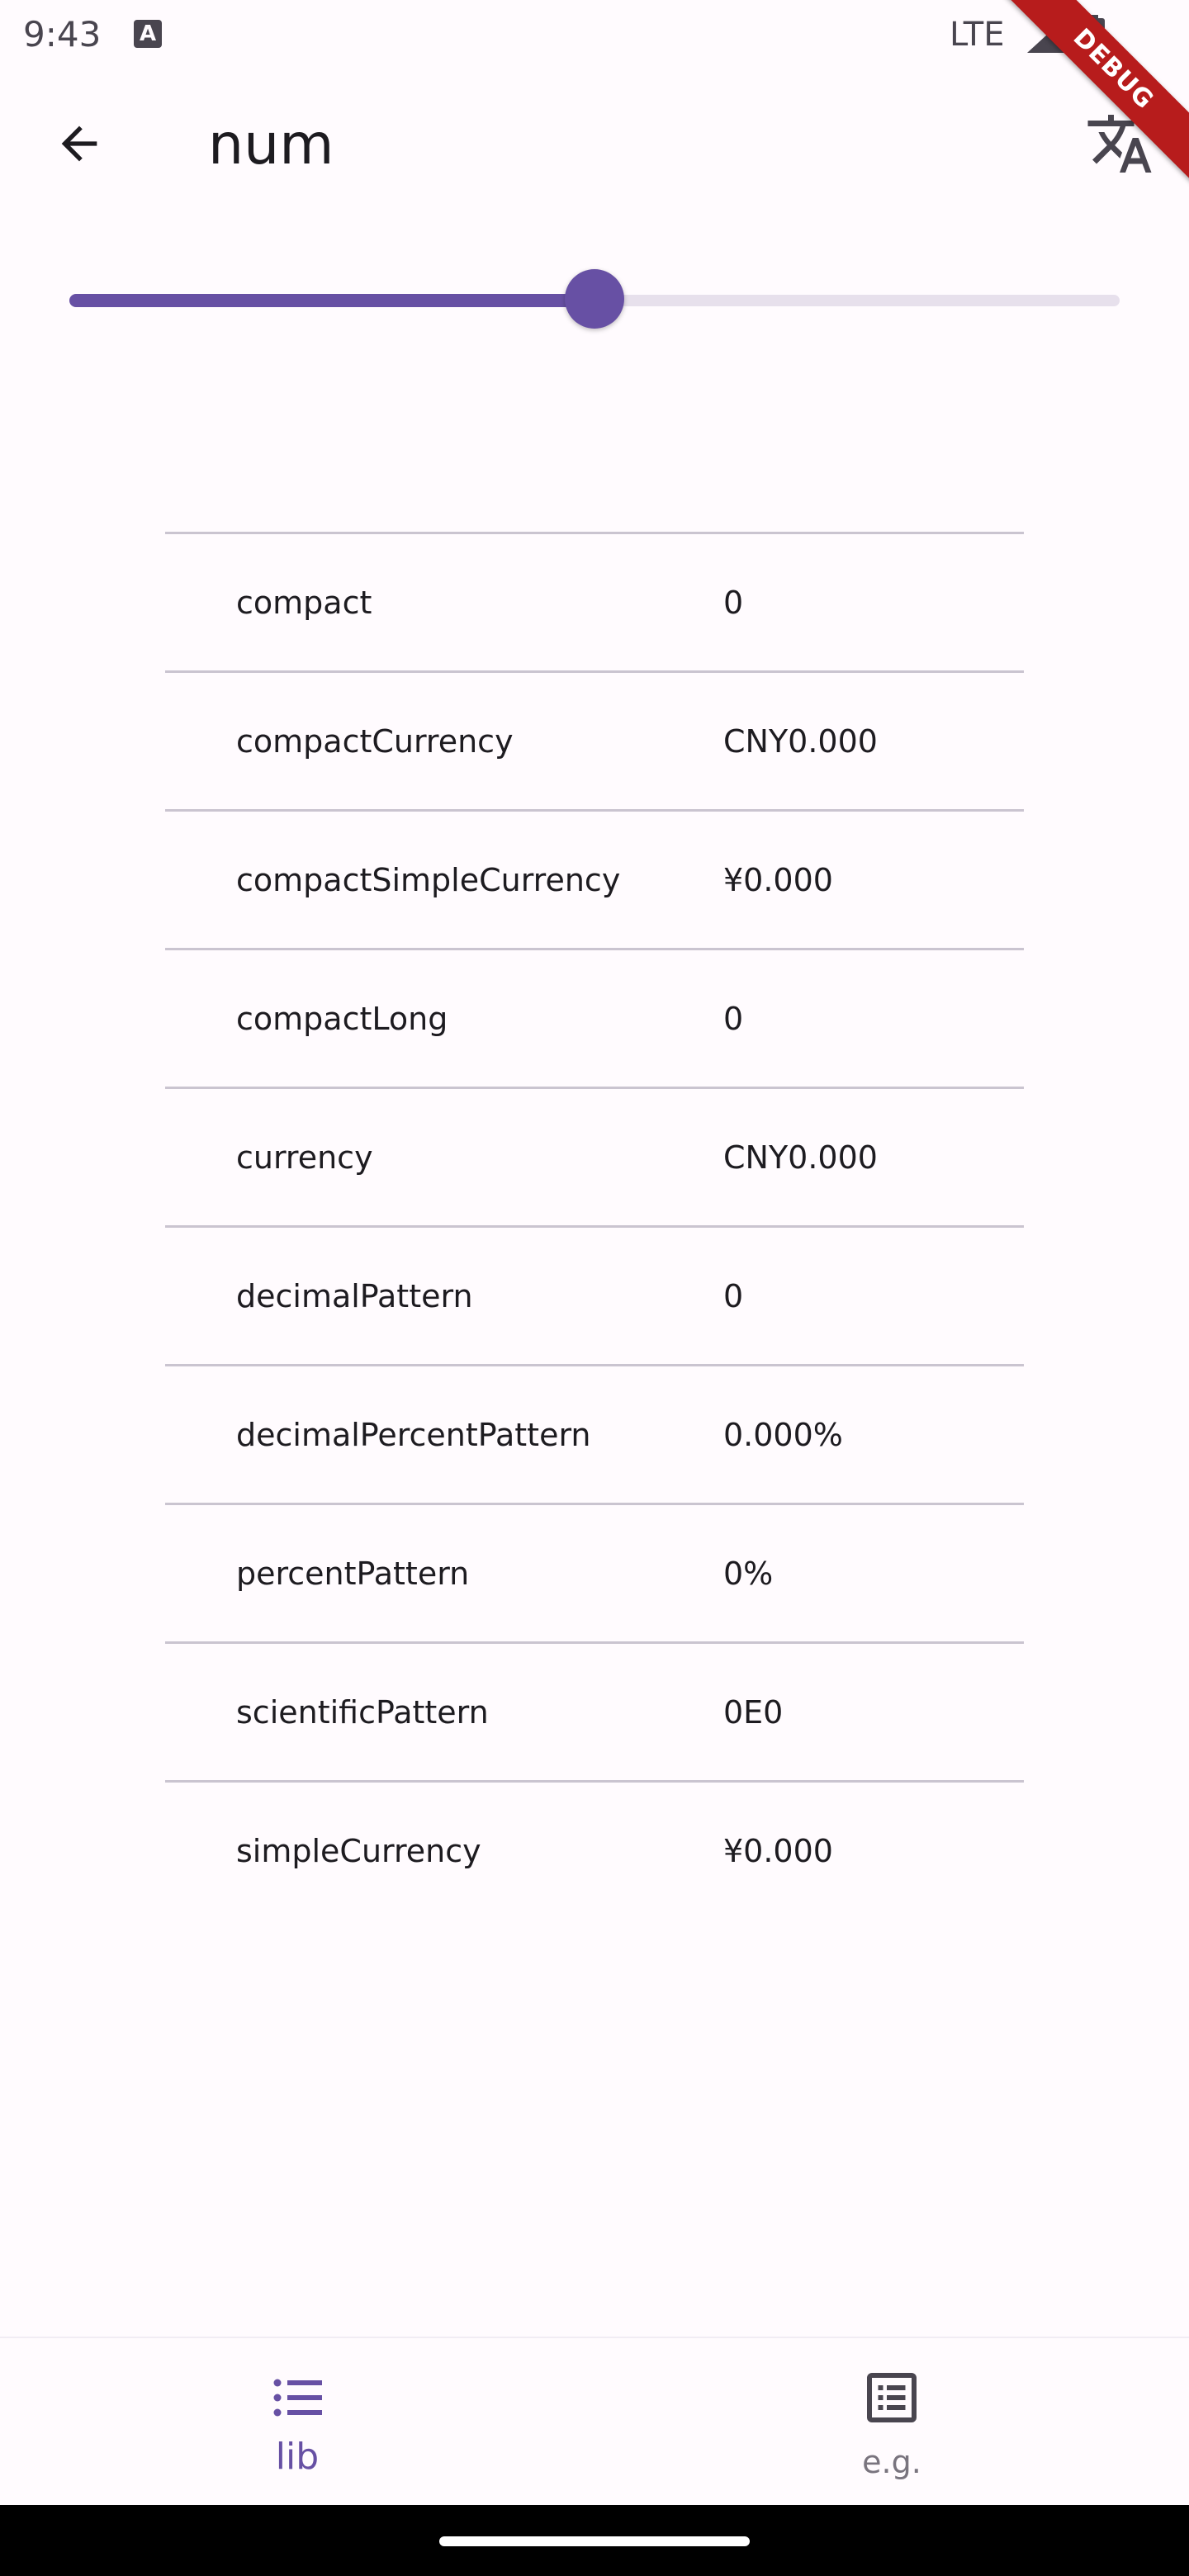 The width and height of the screenshot is (1189, 2576). Describe the element at coordinates (304, 1157) in the screenshot. I see `format-name: currency` at that location.